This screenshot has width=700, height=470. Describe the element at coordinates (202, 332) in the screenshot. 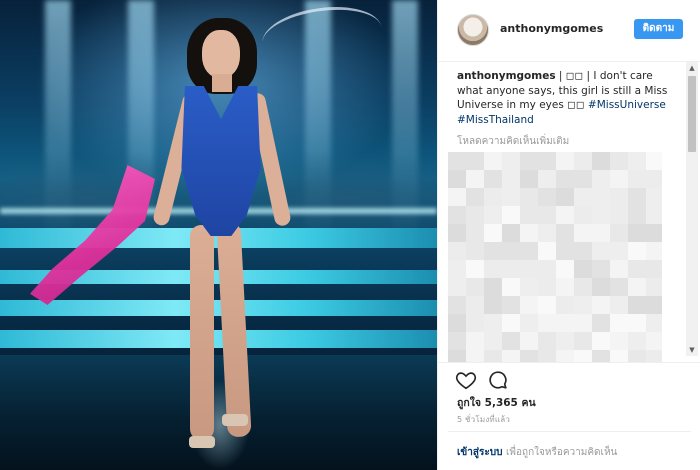

I see `contestant-leg` at that location.